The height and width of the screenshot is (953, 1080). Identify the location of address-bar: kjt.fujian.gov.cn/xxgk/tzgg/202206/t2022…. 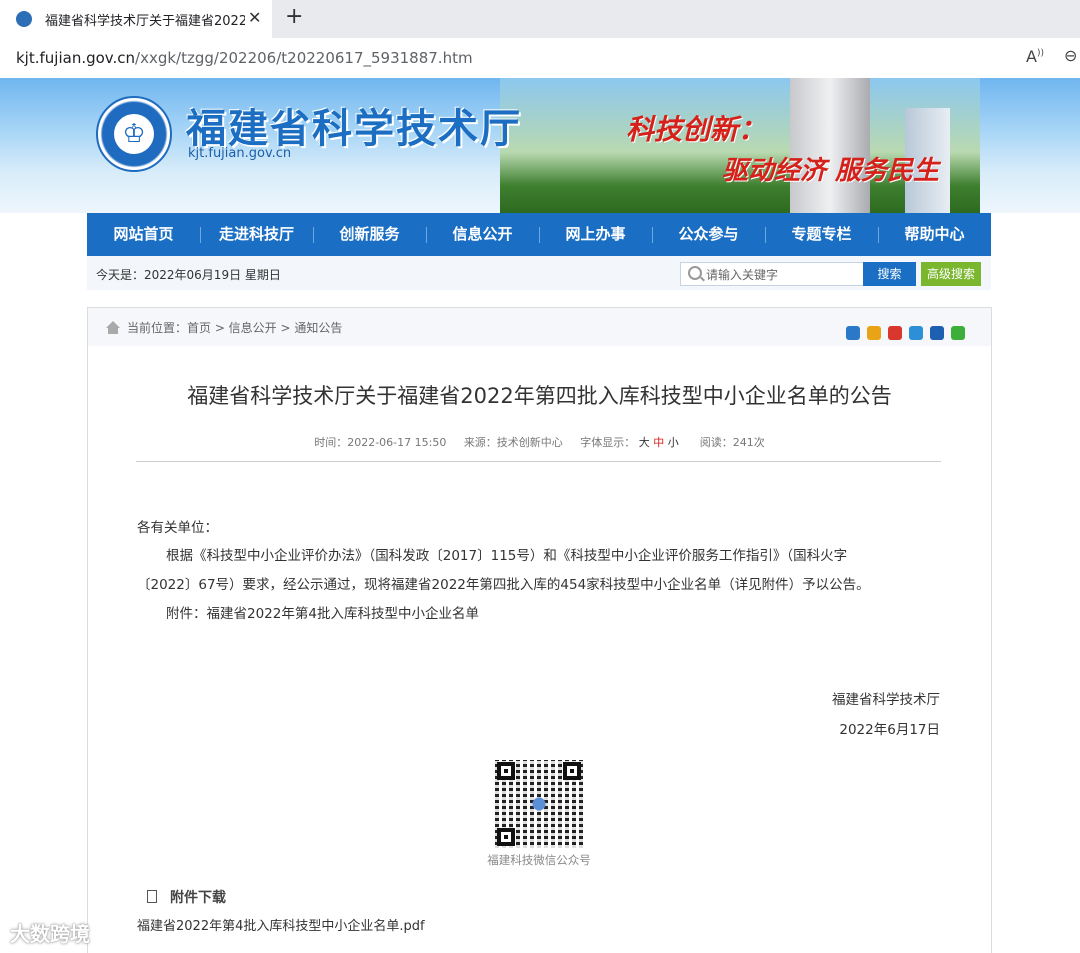
(540, 58).